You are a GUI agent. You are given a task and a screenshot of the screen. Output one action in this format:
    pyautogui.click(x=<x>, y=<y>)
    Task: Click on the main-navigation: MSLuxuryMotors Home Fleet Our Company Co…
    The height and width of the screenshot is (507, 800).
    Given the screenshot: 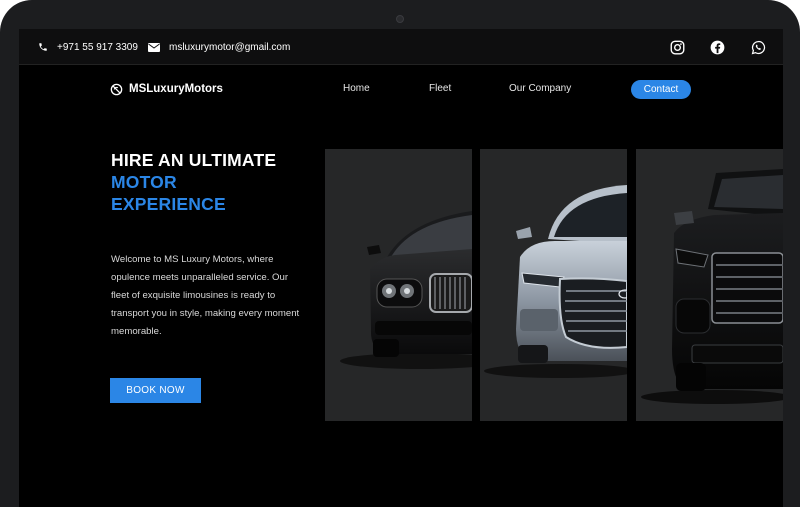 What is the action you would take?
    pyautogui.click(x=401, y=89)
    